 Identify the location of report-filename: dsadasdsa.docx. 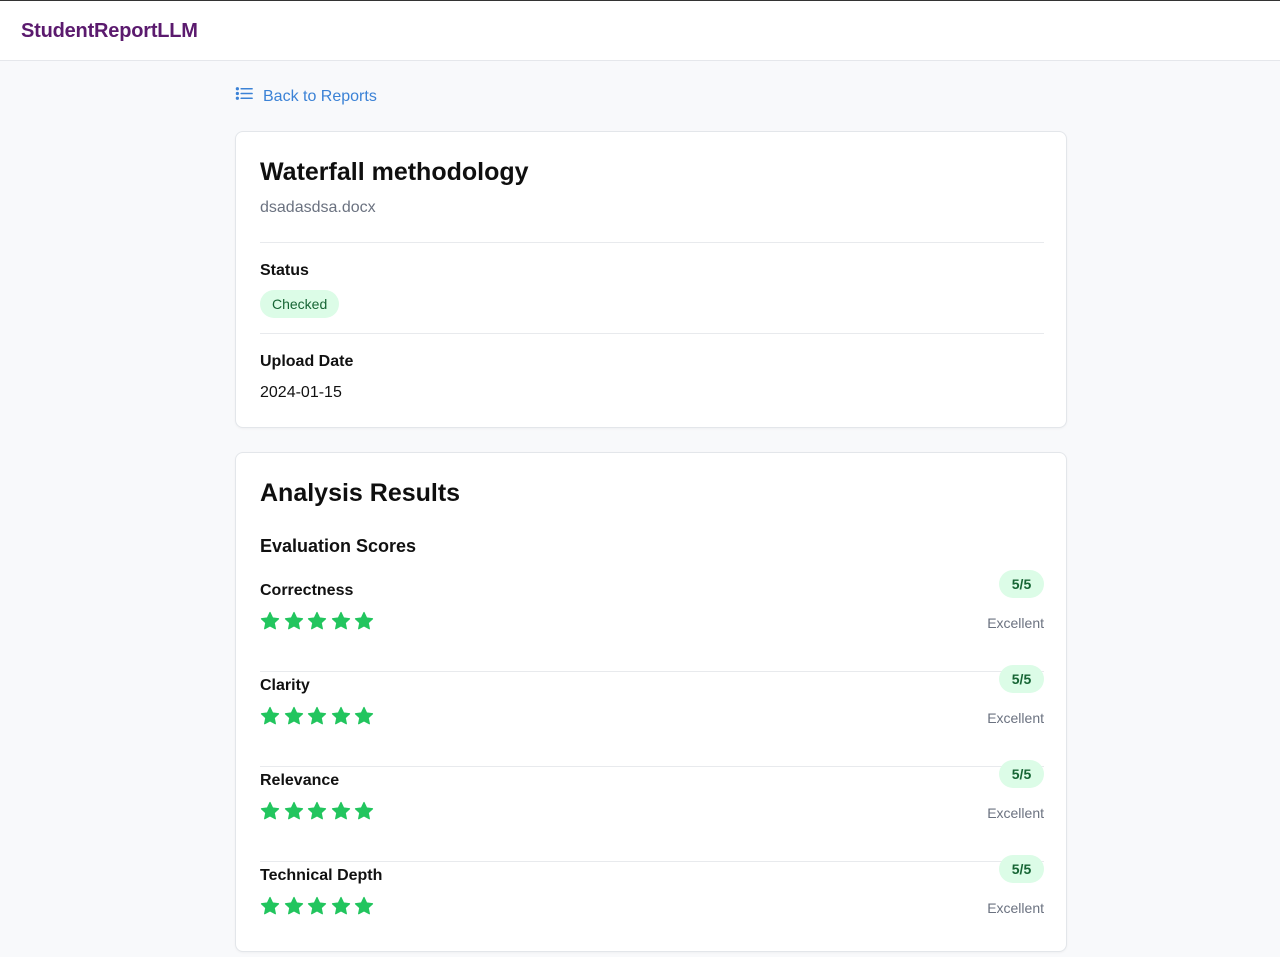
(318, 207).